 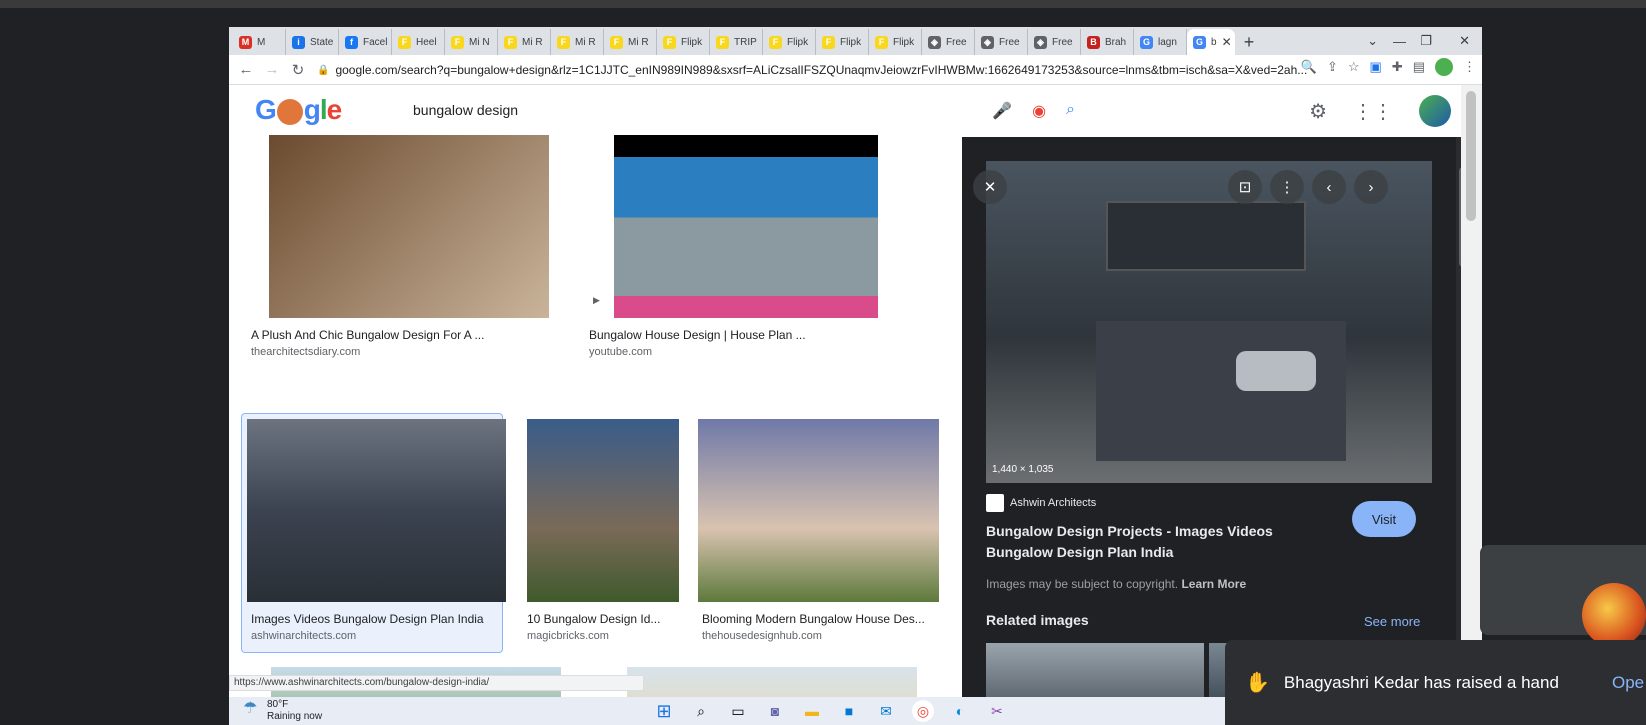 What do you see at coordinates (701, 711) in the screenshot?
I see `taskbar-search-icon: ⌕` at bounding box center [701, 711].